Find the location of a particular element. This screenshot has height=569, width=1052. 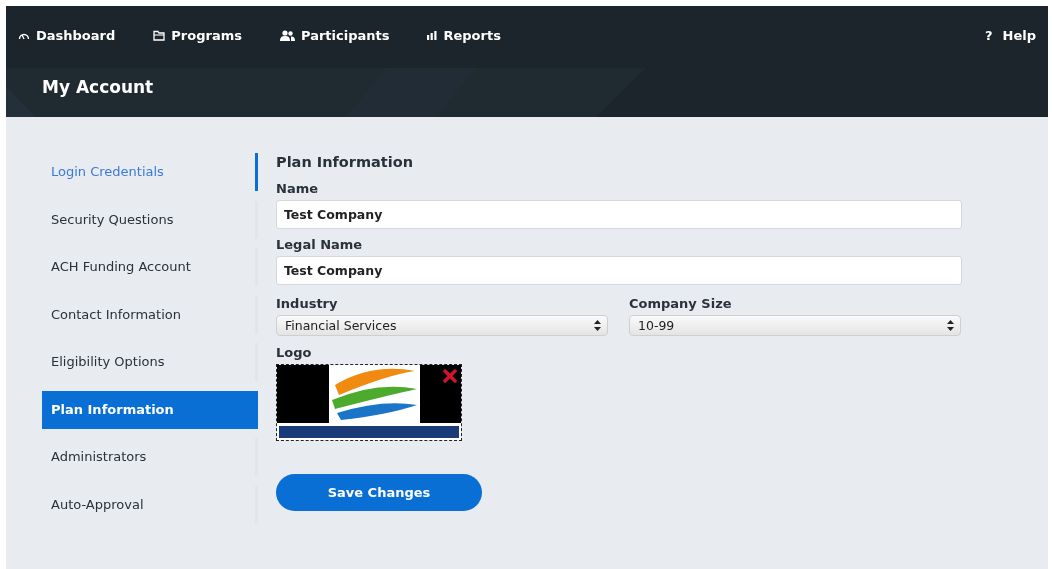

field-label: Legal Name is located at coordinates (320, 244).